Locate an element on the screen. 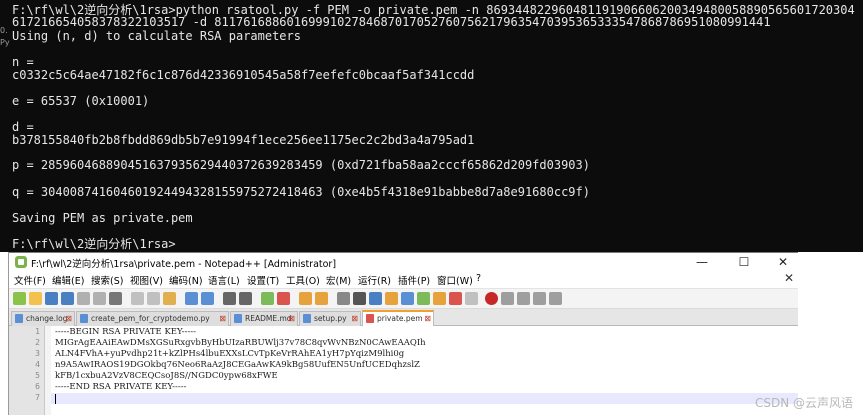 This screenshot has height=415, width=863. current-line-highlight is located at coordinates (424, 398).